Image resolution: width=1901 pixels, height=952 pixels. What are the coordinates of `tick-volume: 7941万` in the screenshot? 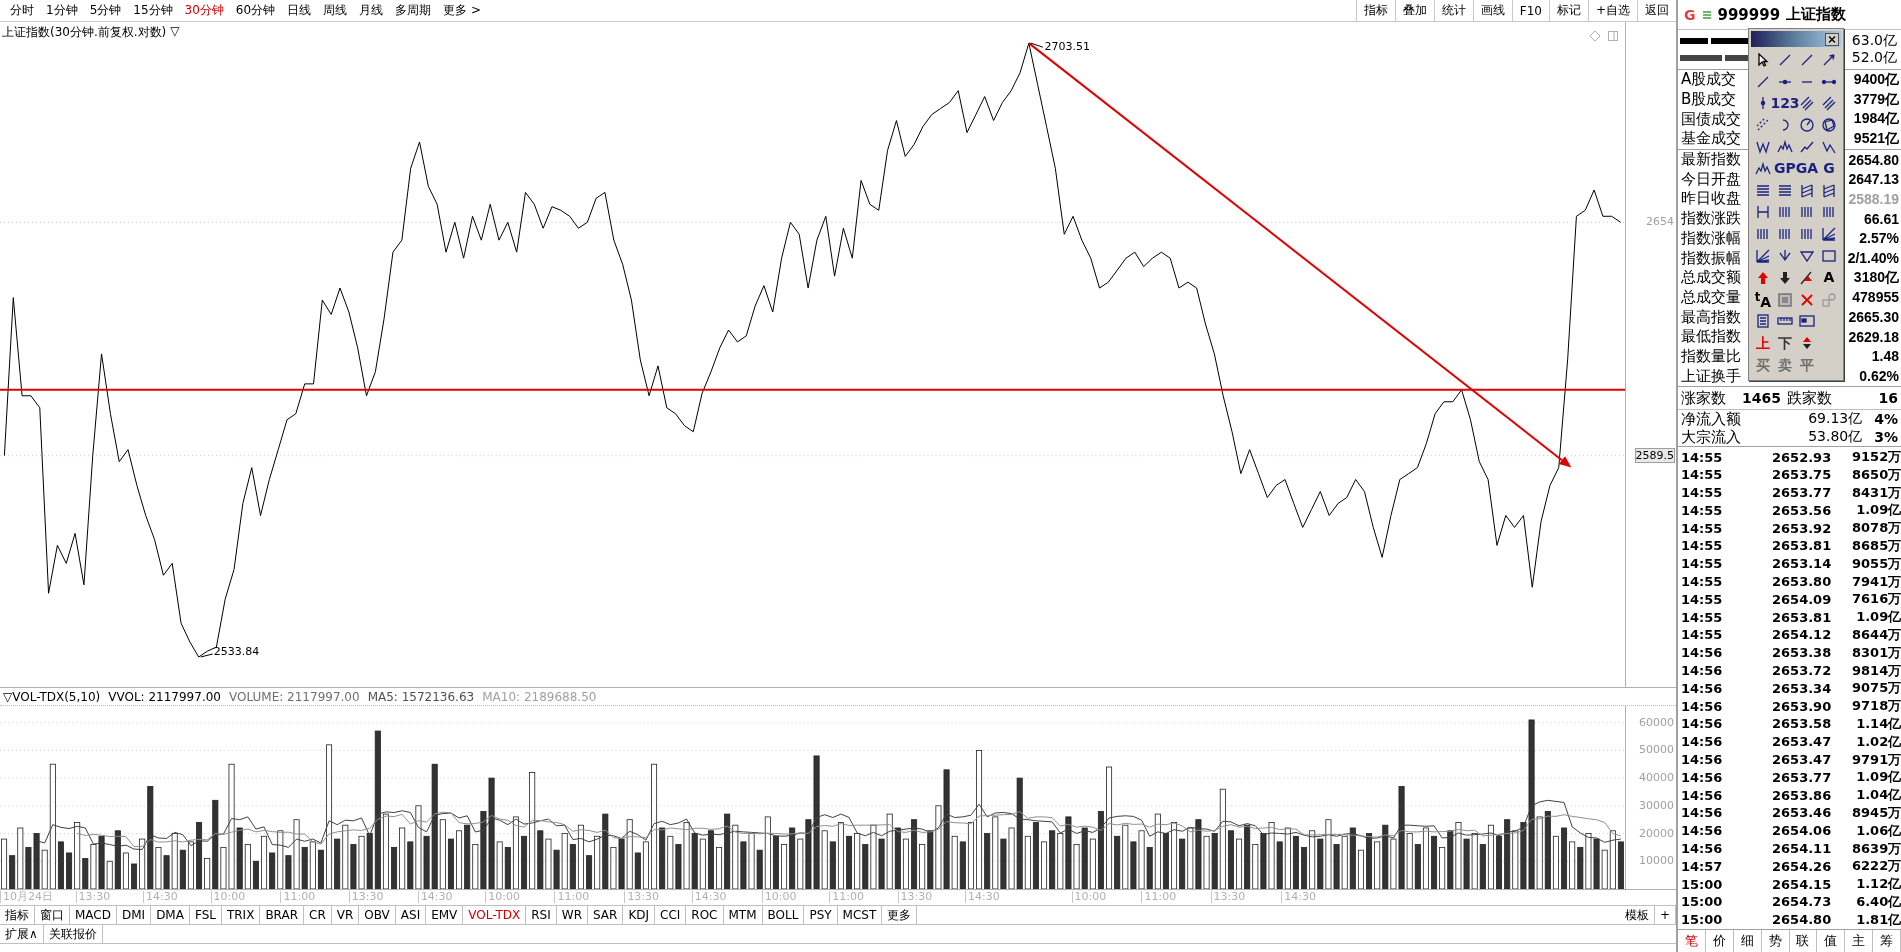 It's located at (1876, 581).